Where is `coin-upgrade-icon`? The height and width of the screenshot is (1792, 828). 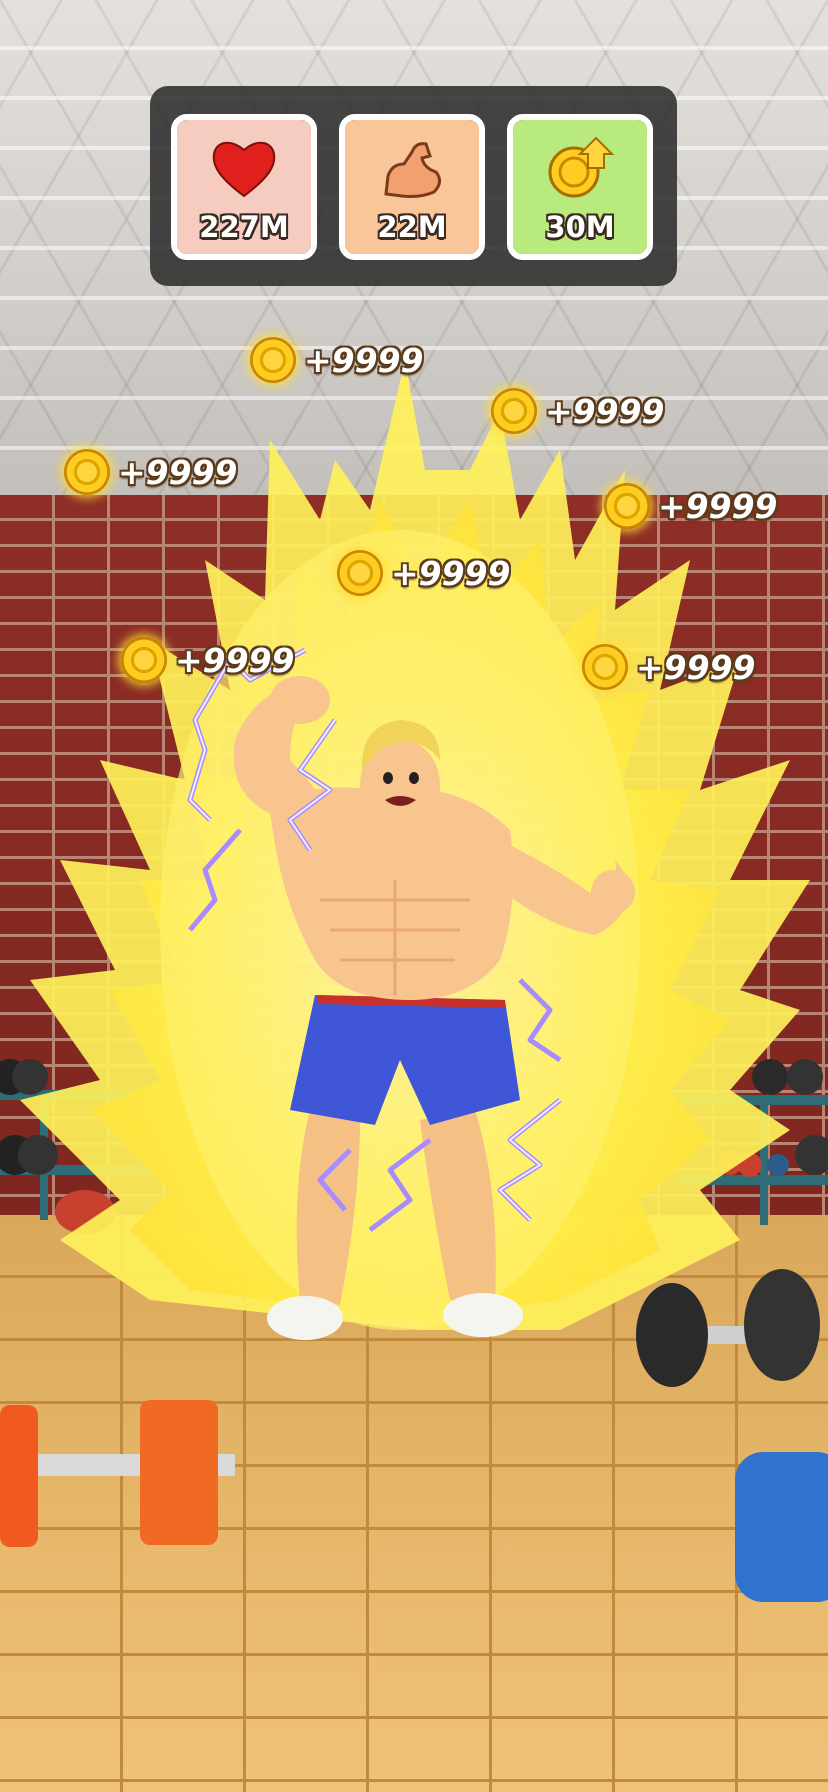
coin-upgrade-icon is located at coordinates (581, 167).